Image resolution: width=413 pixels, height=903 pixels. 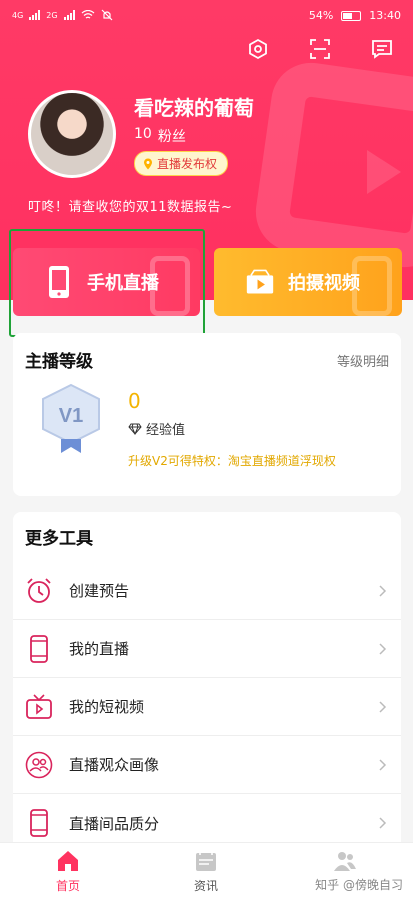 I want to click on tool-my-live: 我的直播, so click(x=207, y=649).